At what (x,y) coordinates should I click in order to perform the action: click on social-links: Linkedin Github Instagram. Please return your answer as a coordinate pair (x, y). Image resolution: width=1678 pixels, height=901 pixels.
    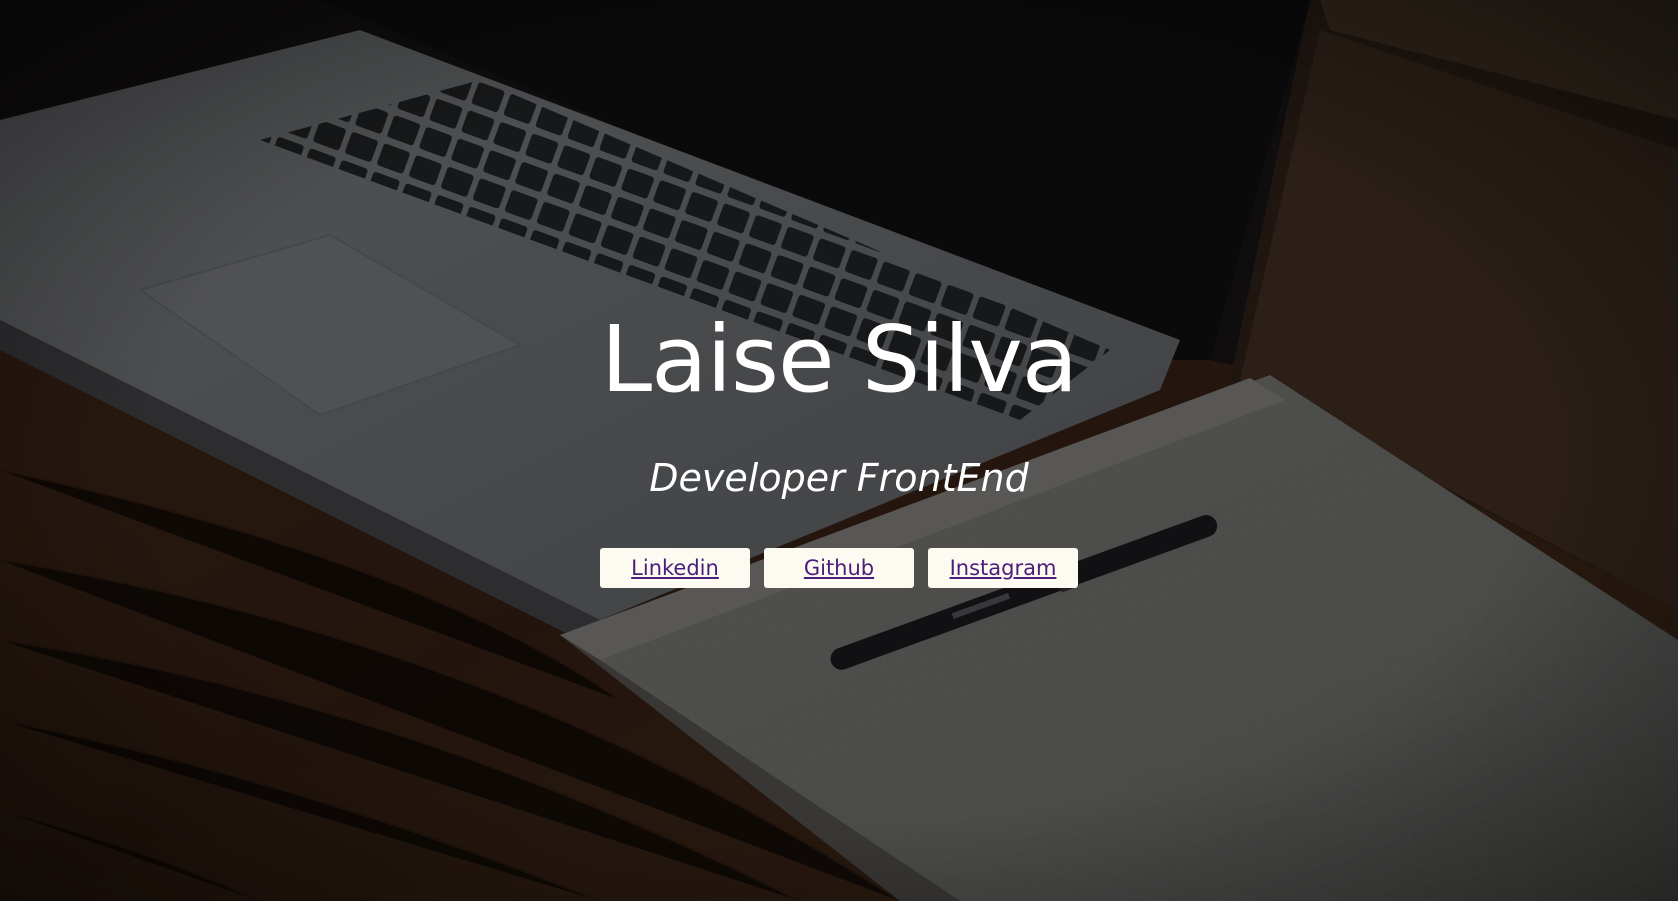
    Looking at the image, I should click on (839, 568).